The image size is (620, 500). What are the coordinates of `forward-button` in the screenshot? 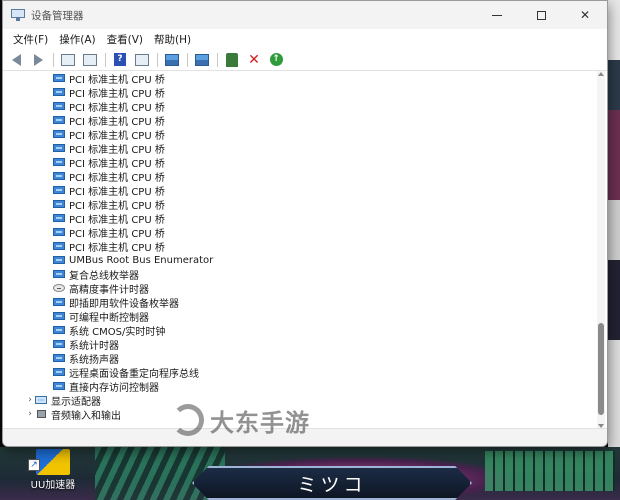 It's located at (38, 60).